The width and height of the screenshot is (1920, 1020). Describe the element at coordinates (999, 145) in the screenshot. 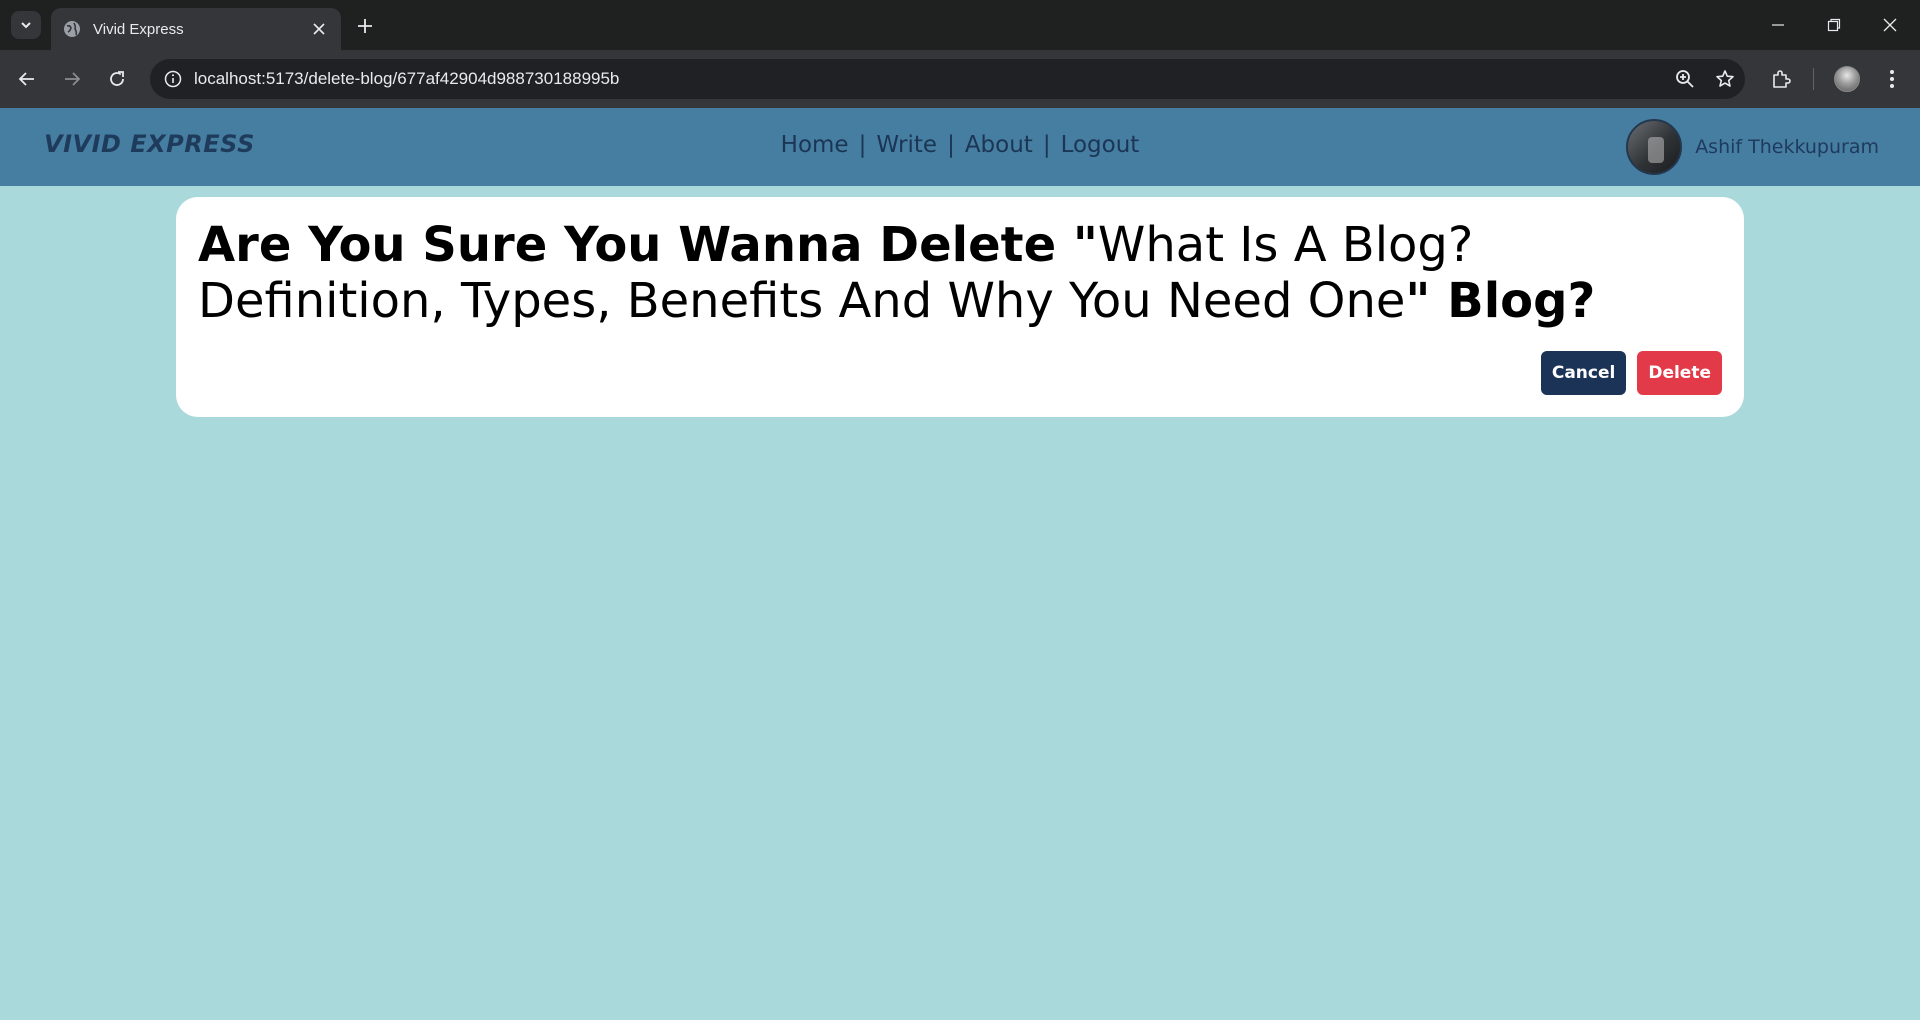

I see `nav-about-link: About` at that location.